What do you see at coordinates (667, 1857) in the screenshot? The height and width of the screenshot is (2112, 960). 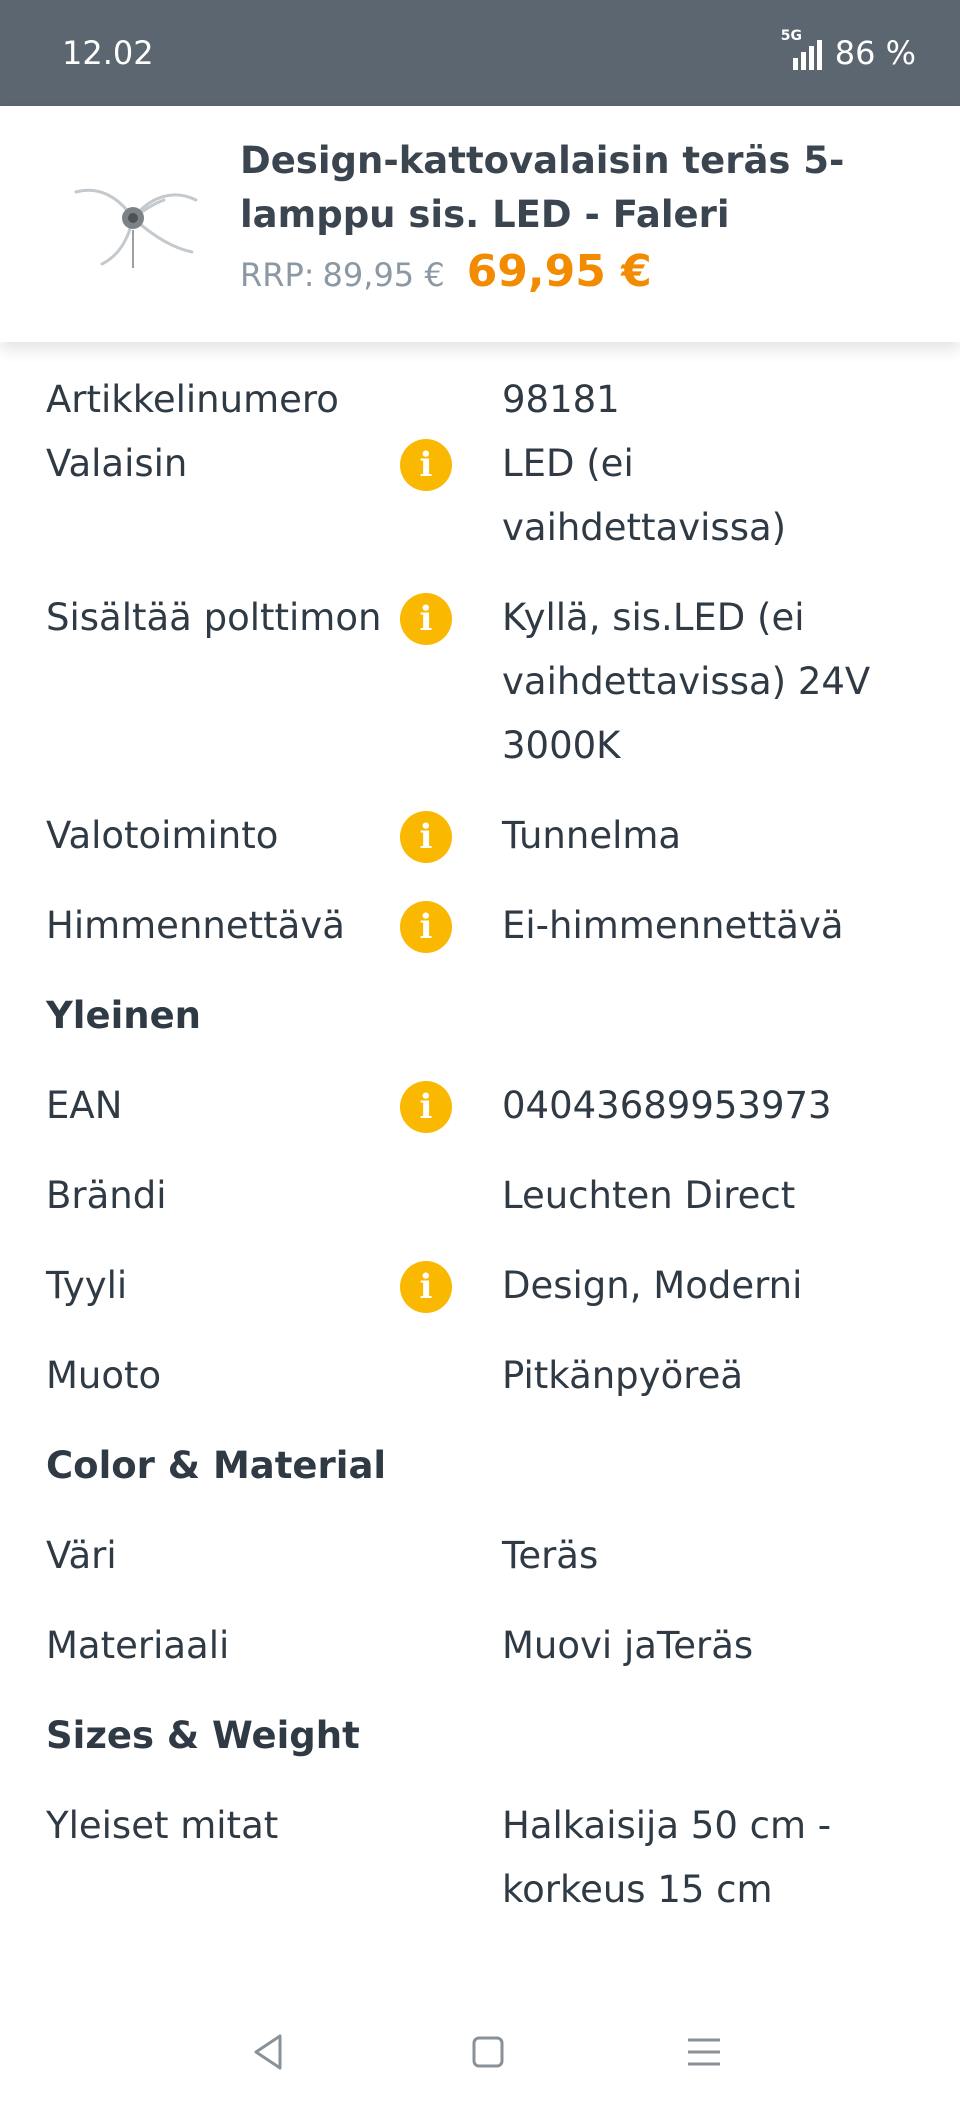 I see `spec-value: Halkaisija 50 cm - korkeus 15 cm` at bounding box center [667, 1857].